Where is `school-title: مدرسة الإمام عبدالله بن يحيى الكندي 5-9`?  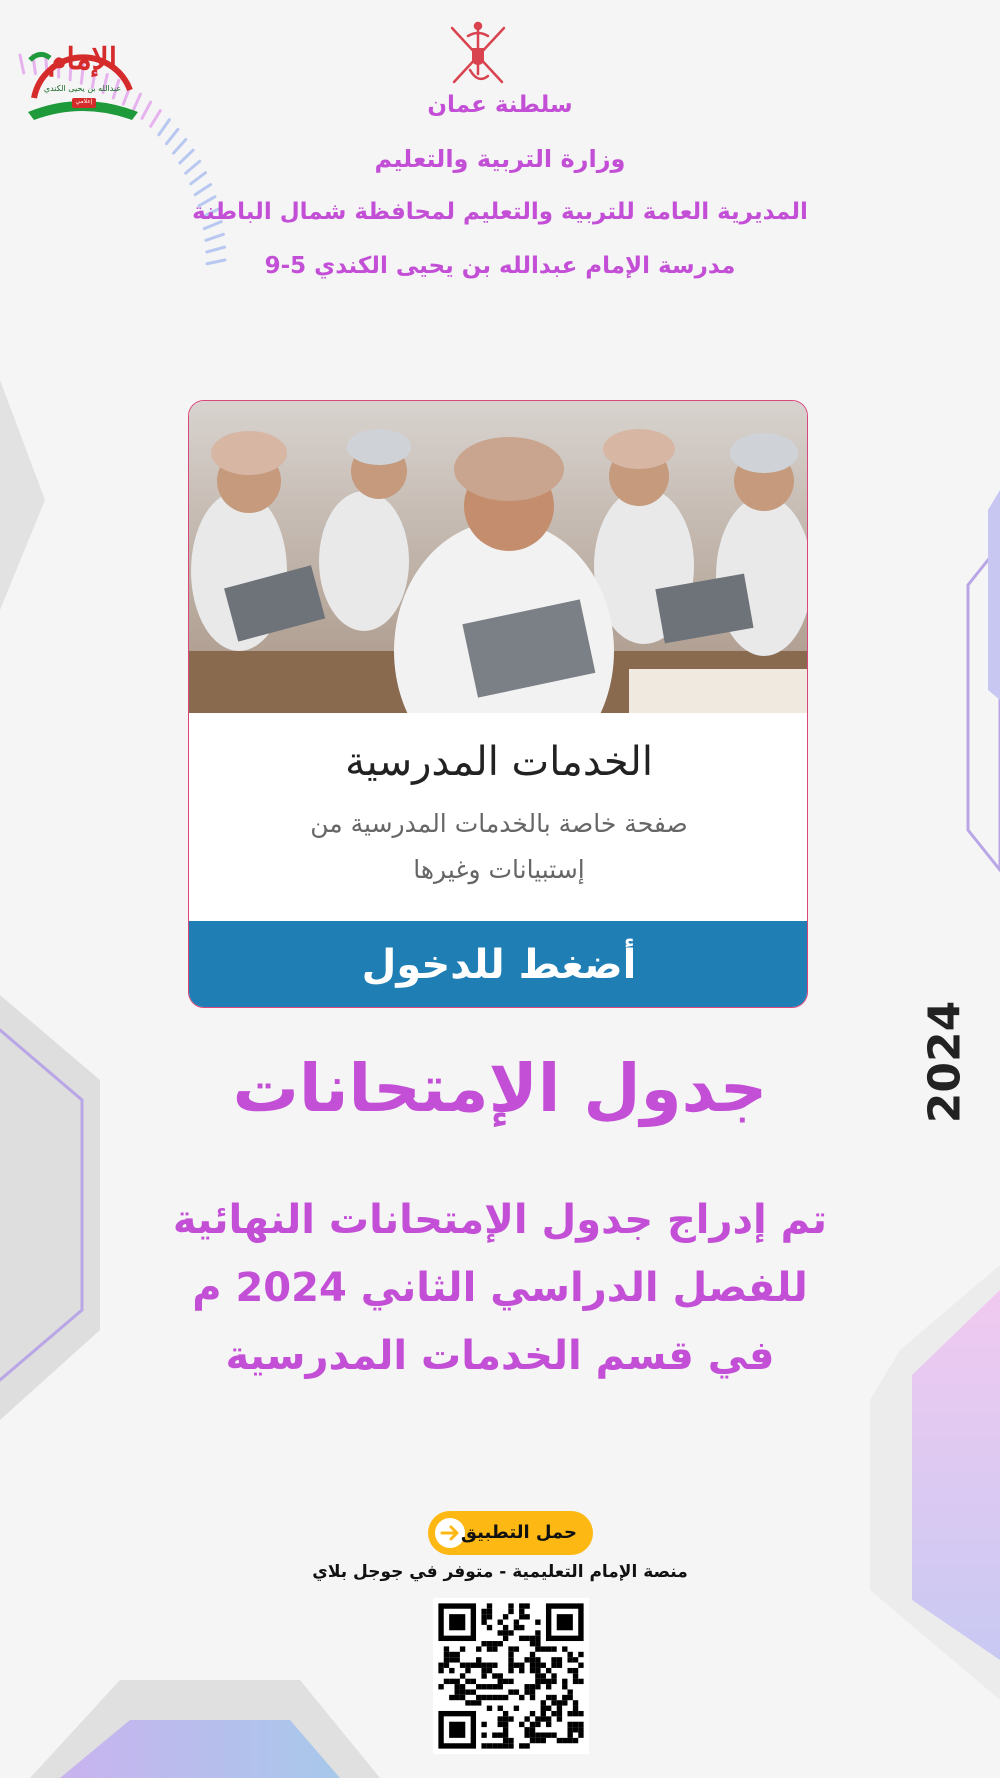 school-title: مدرسة الإمام عبدالله بن يحيى الكندي 5-9 is located at coordinates (500, 266).